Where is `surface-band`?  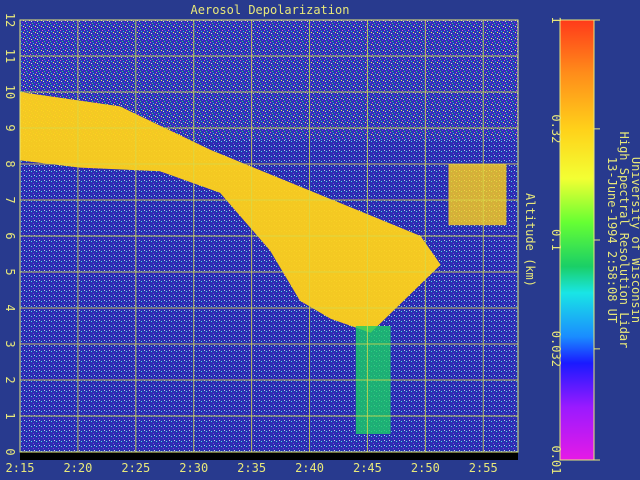 surface-band is located at coordinates (269, 456).